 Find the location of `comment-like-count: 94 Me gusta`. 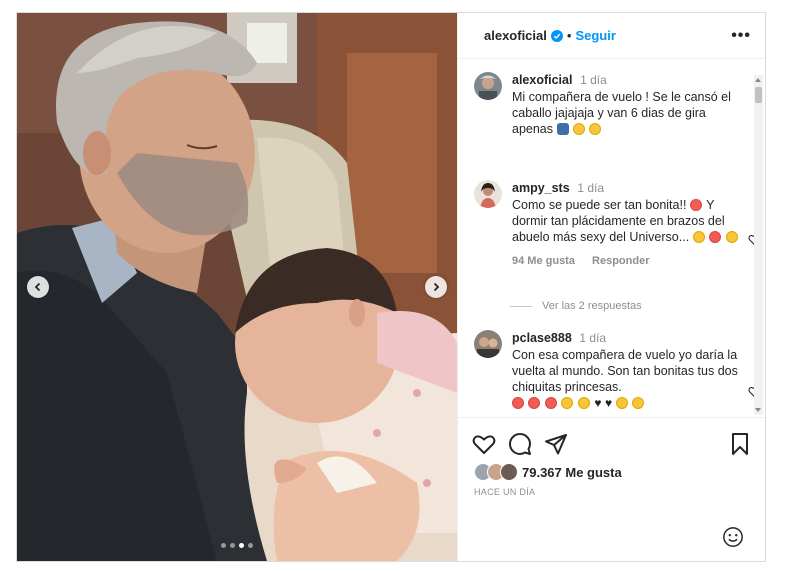

comment-like-count: 94 Me gusta is located at coordinates (543, 261).